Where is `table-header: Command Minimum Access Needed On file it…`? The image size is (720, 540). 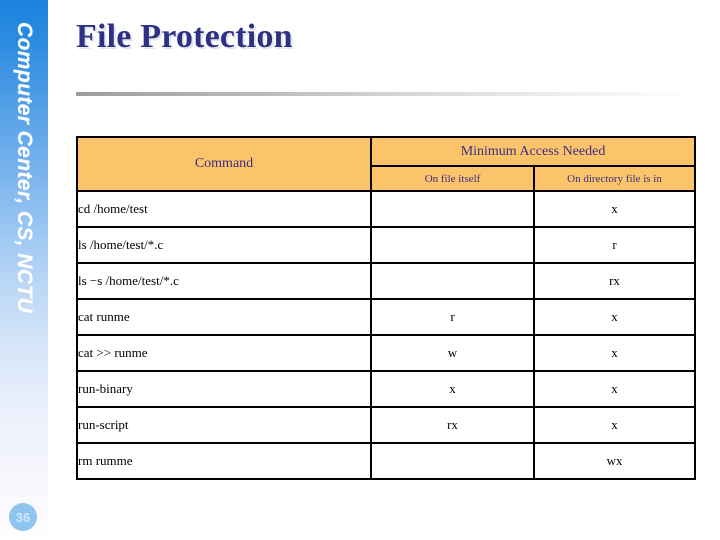
table-header: Command Minimum Access Needed On file it… is located at coordinates (386, 164).